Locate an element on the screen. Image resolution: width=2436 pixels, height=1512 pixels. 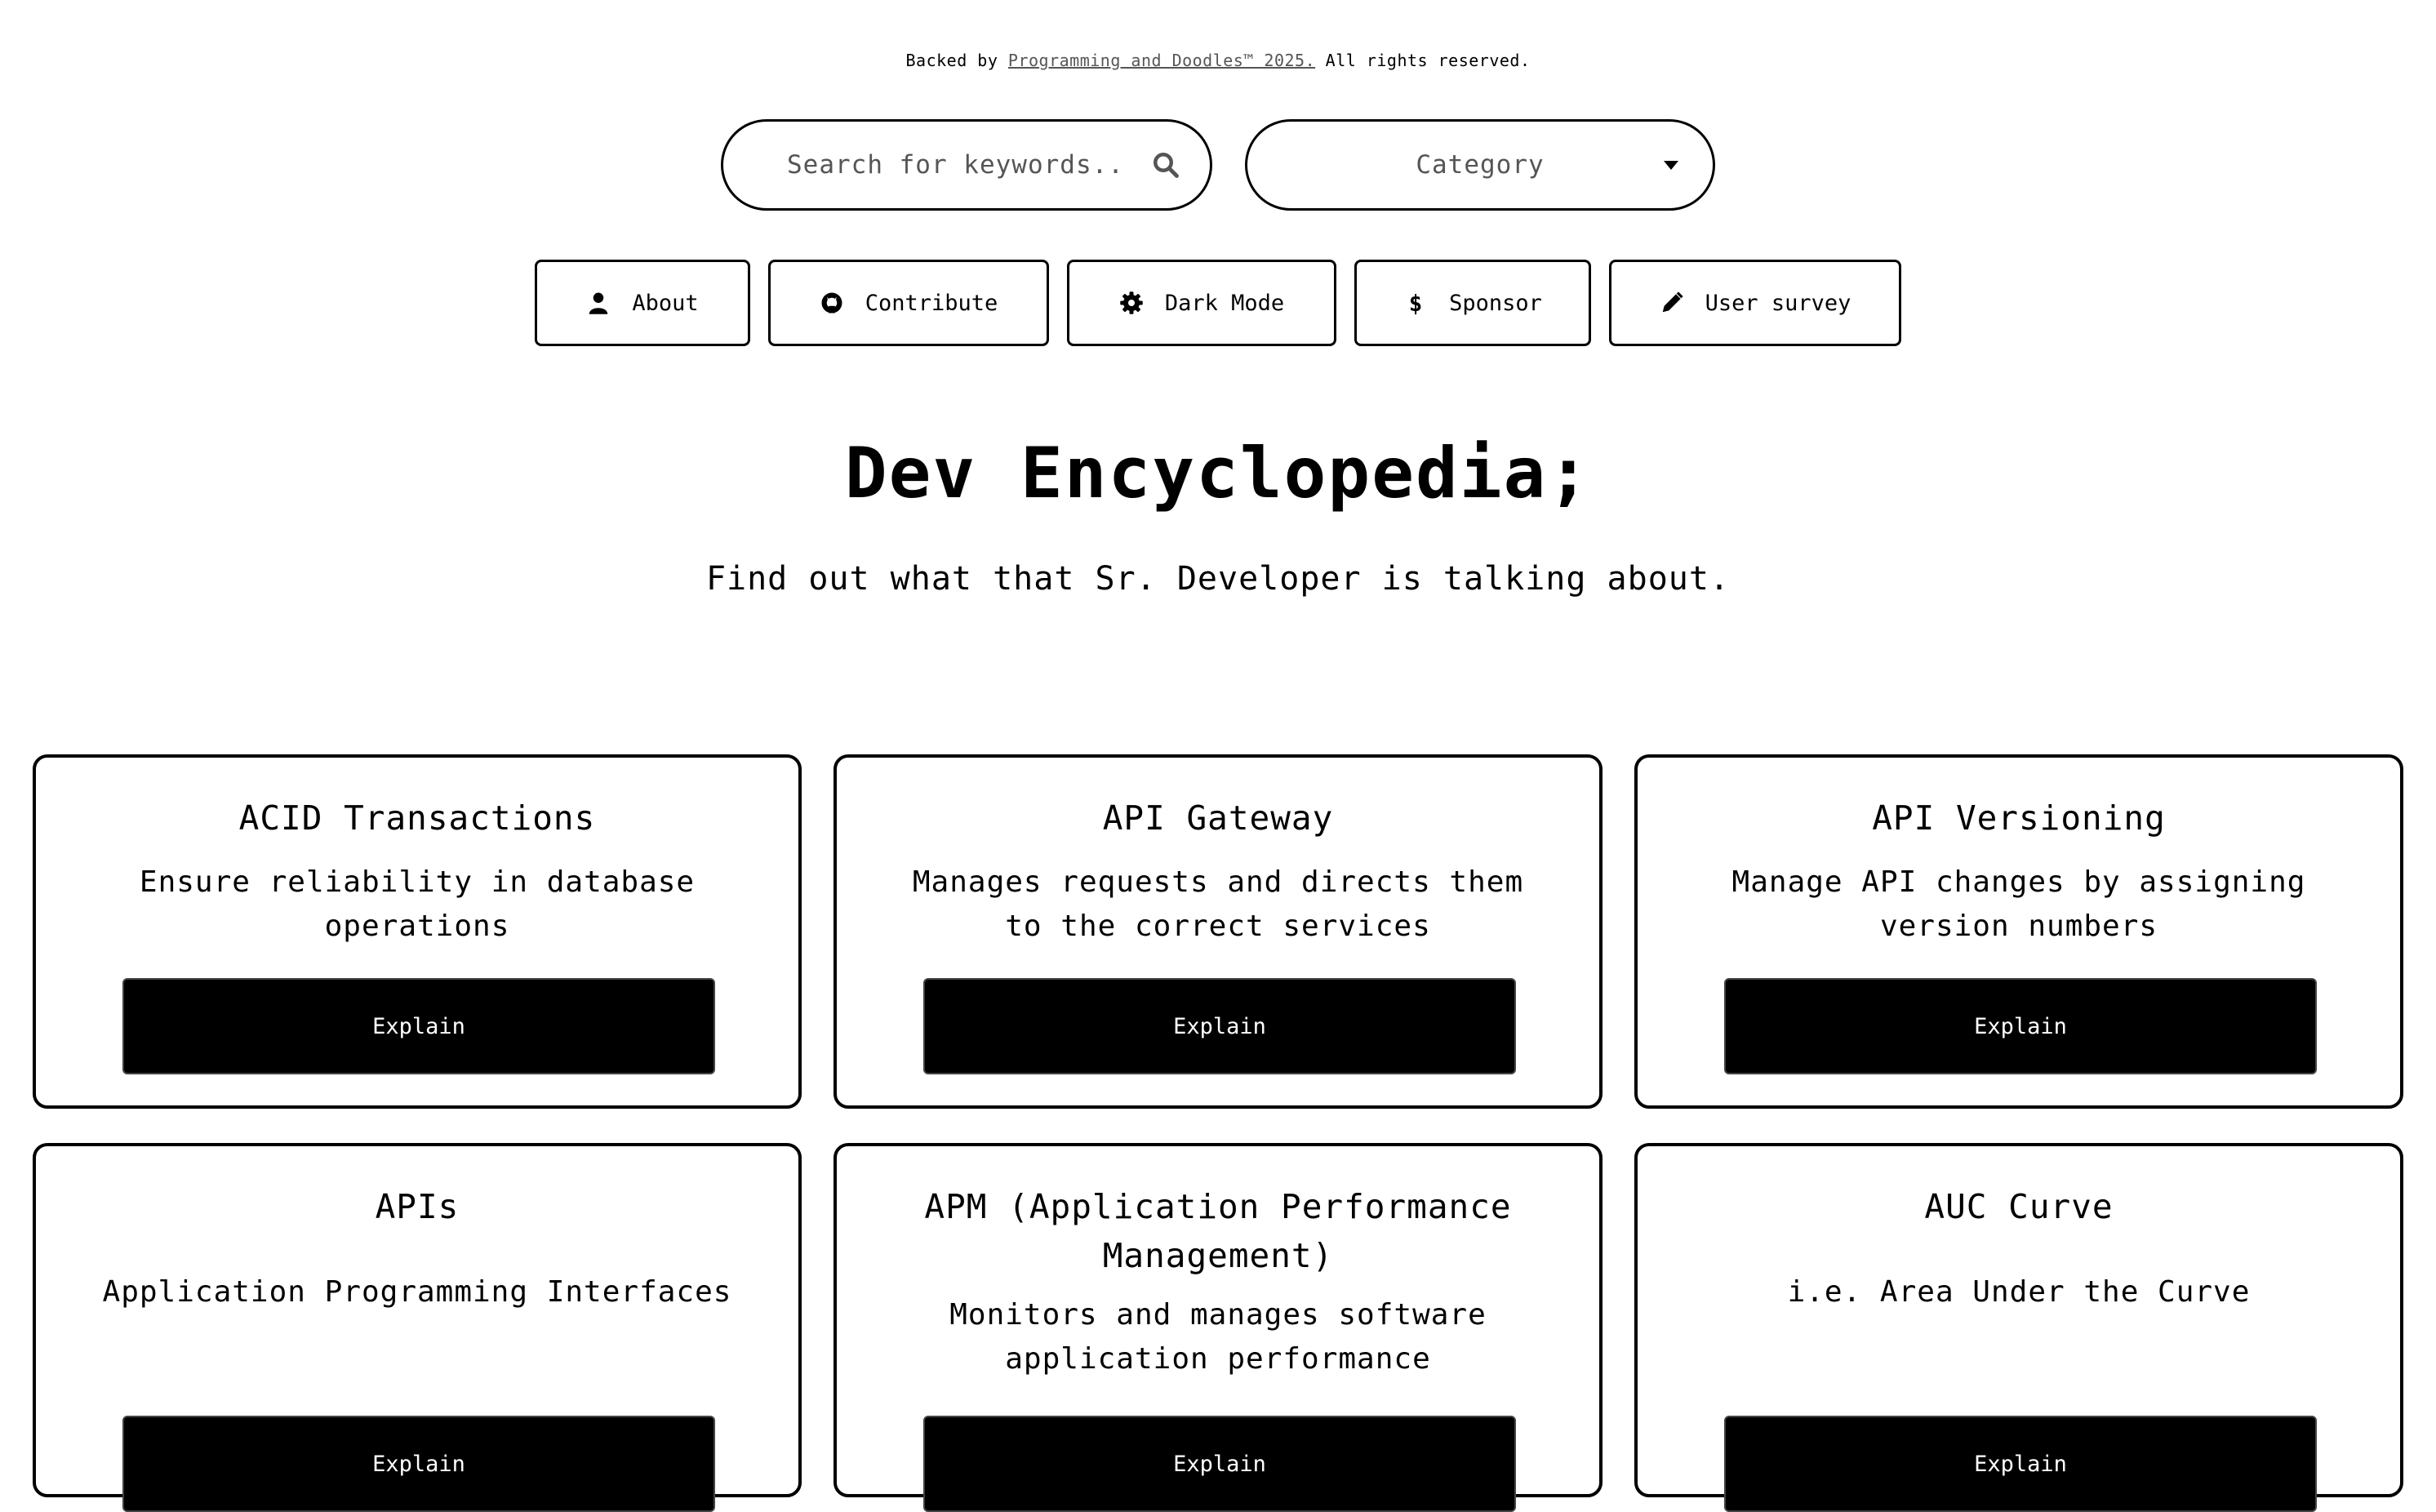
dark-mode-button: Dark Mode is located at coordinates (1201, 303).